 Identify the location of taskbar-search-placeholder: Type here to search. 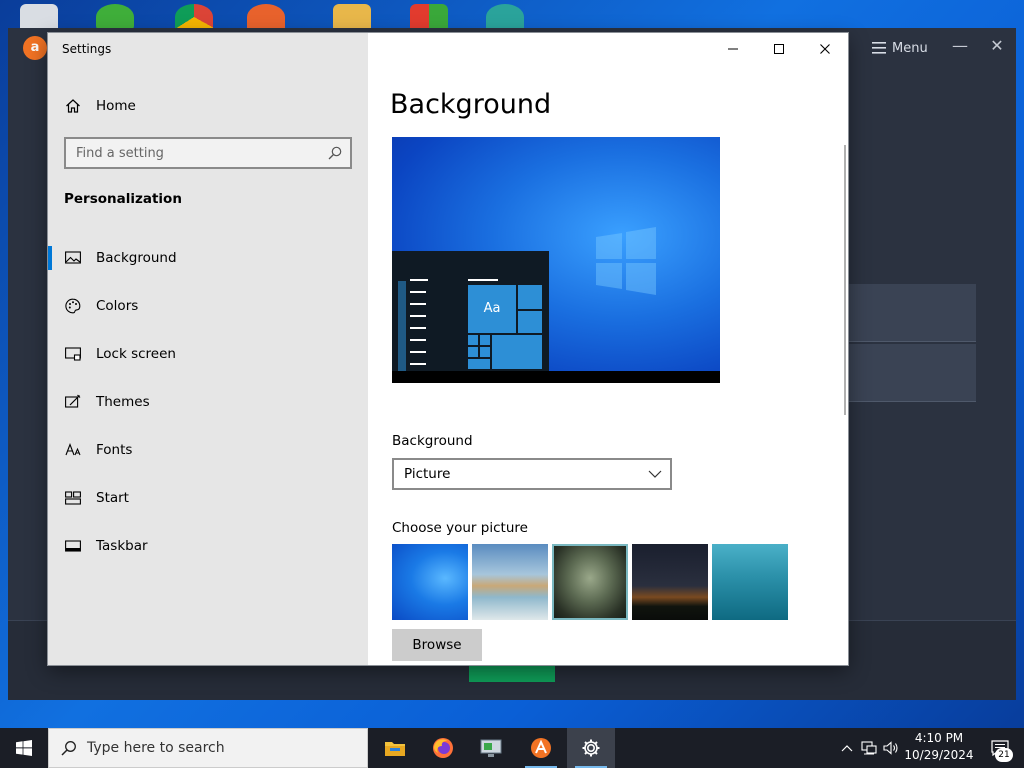
(156, 748).